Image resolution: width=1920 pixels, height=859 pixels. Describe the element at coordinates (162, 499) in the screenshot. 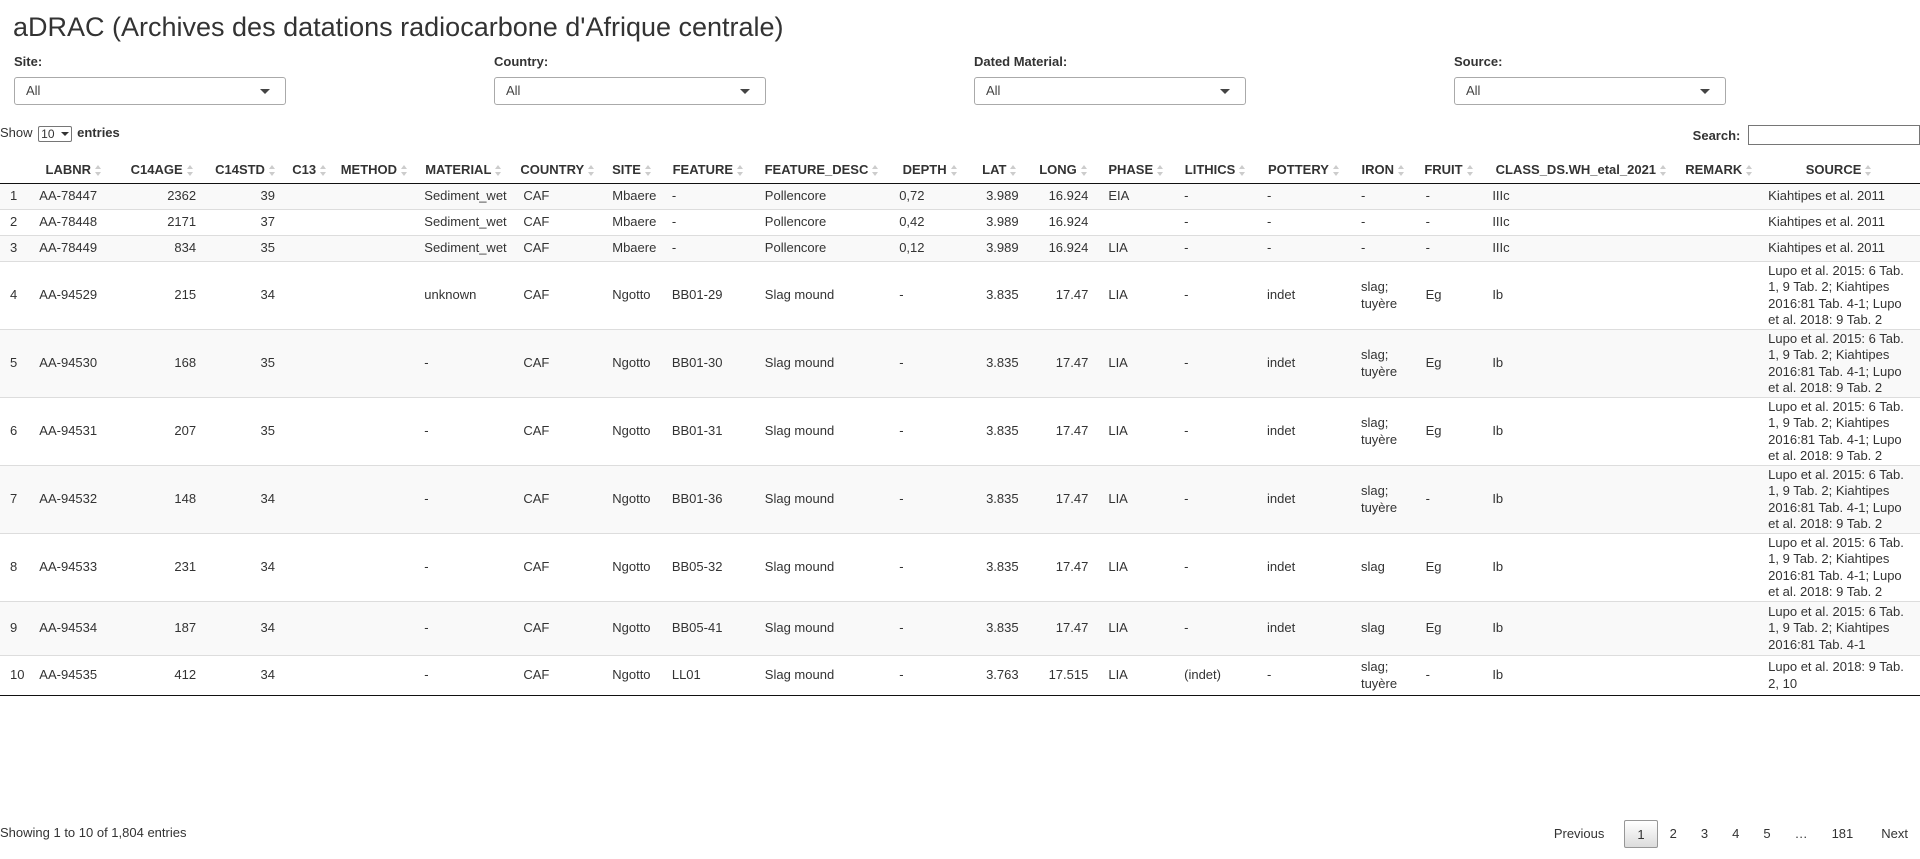

I see `cell-c14age: 148` at that location.